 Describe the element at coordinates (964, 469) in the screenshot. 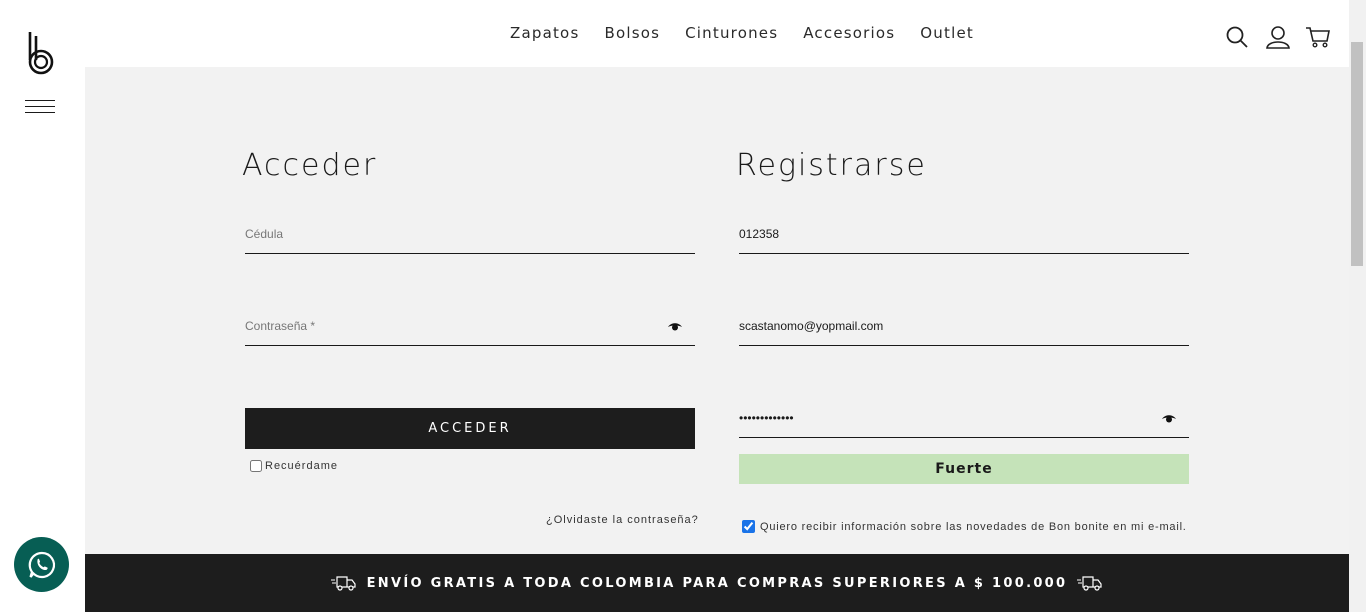

I see `password-strength-indicator: Fuerte` at that location.